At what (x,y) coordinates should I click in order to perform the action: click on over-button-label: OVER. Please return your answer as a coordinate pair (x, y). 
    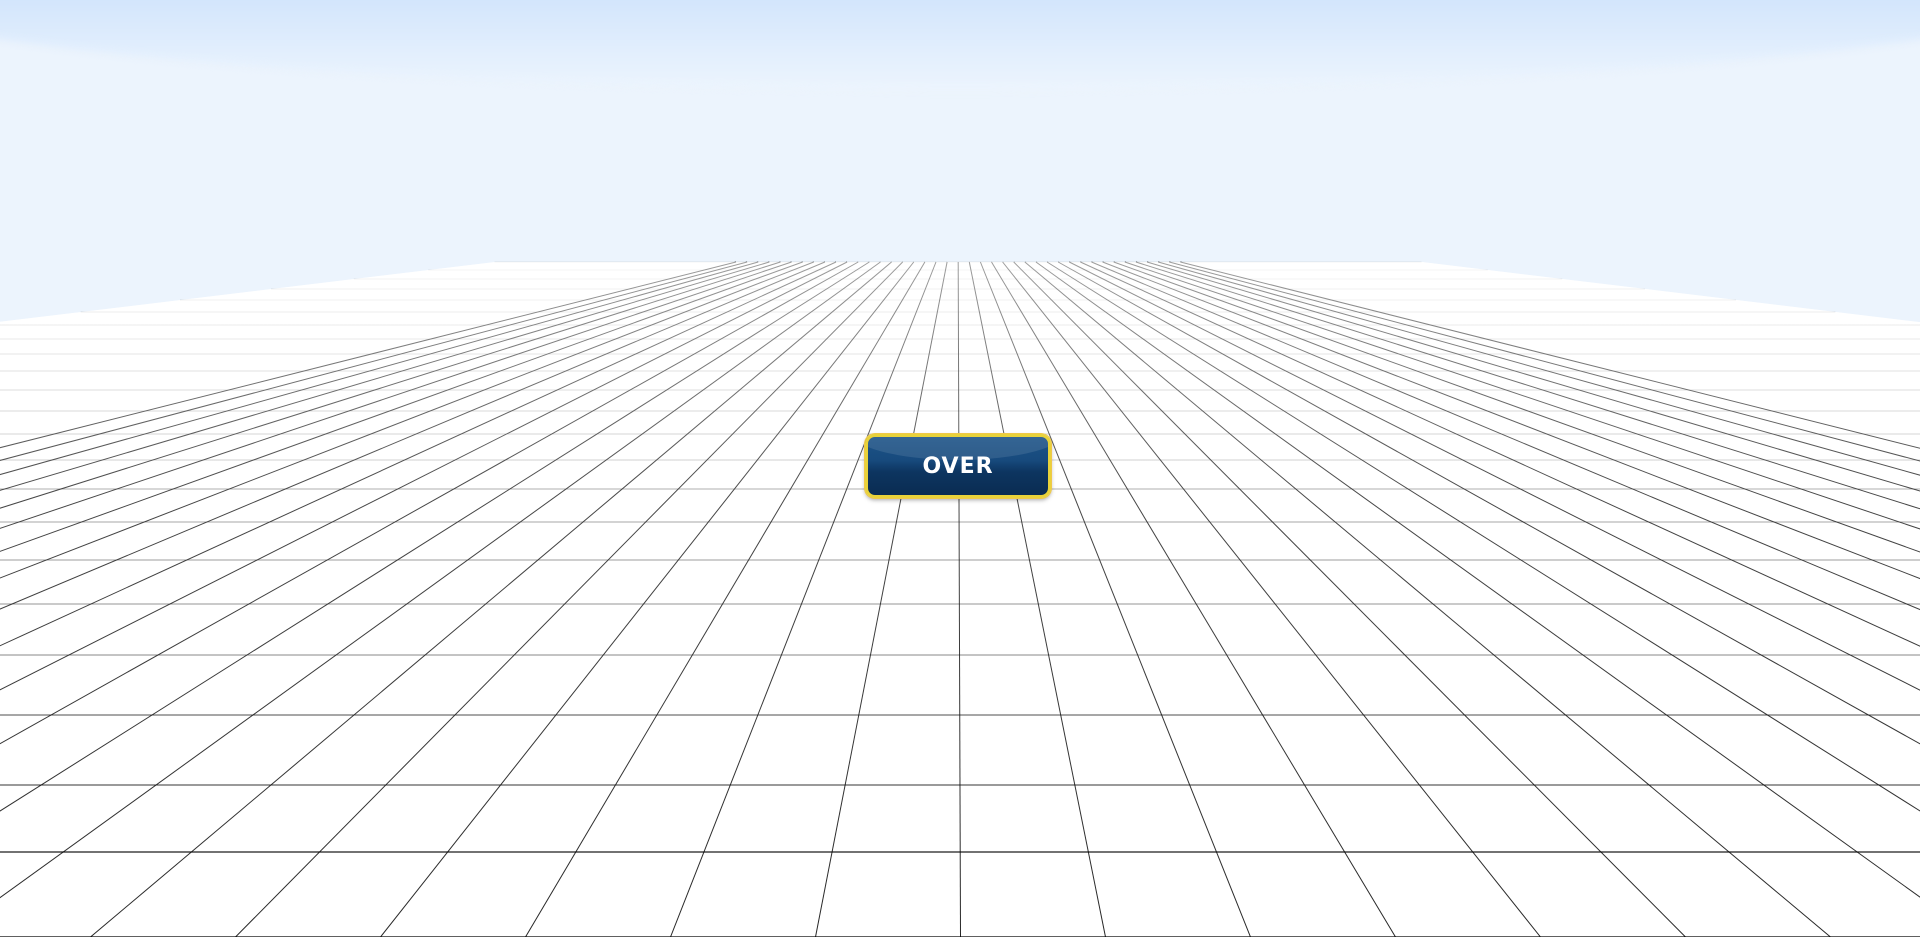
    Looking at the image, I should click on (958, 466).